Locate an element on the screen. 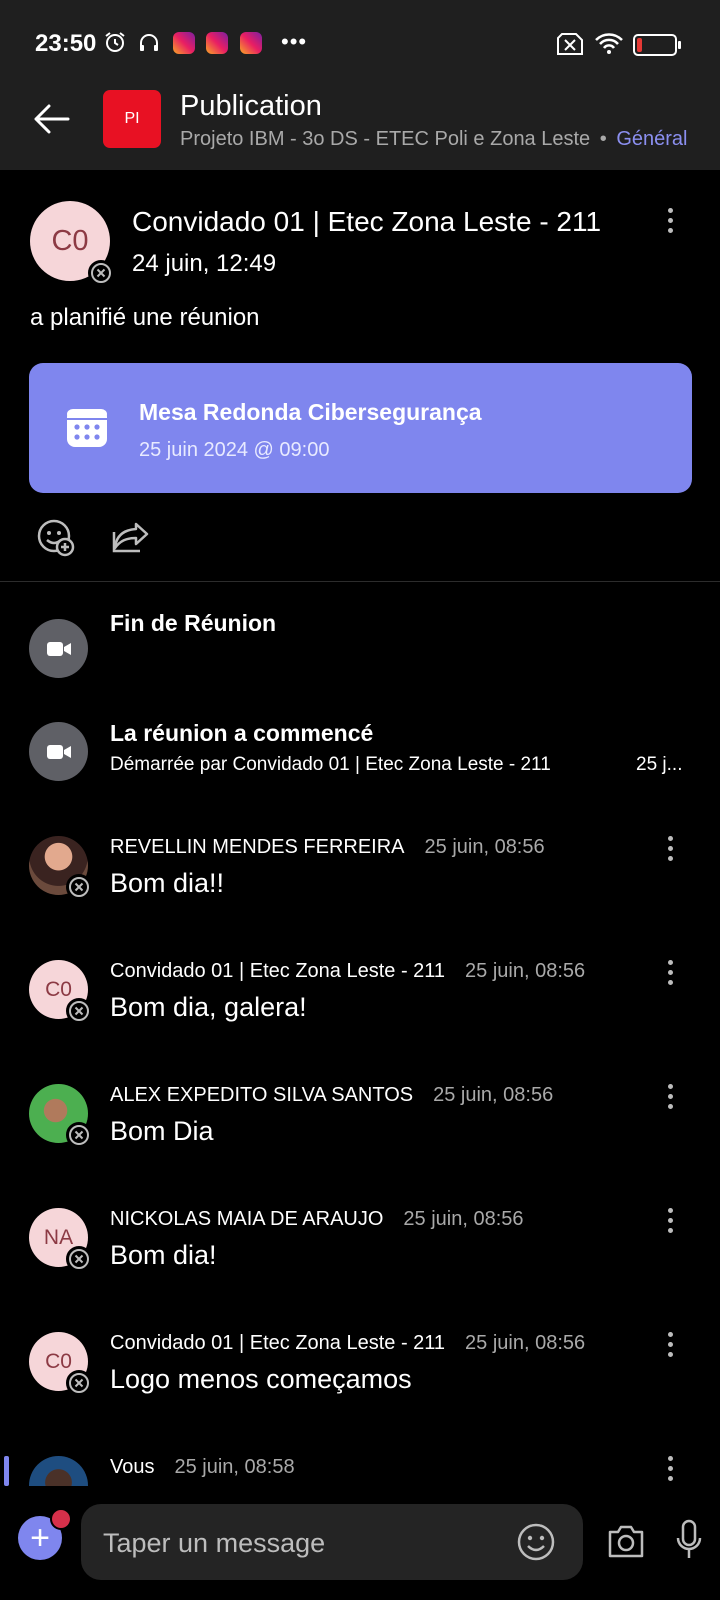 Image resolution: width=720 pixels, height=1600 pixels. channel-name: Général is located at coordinates (652, 139).